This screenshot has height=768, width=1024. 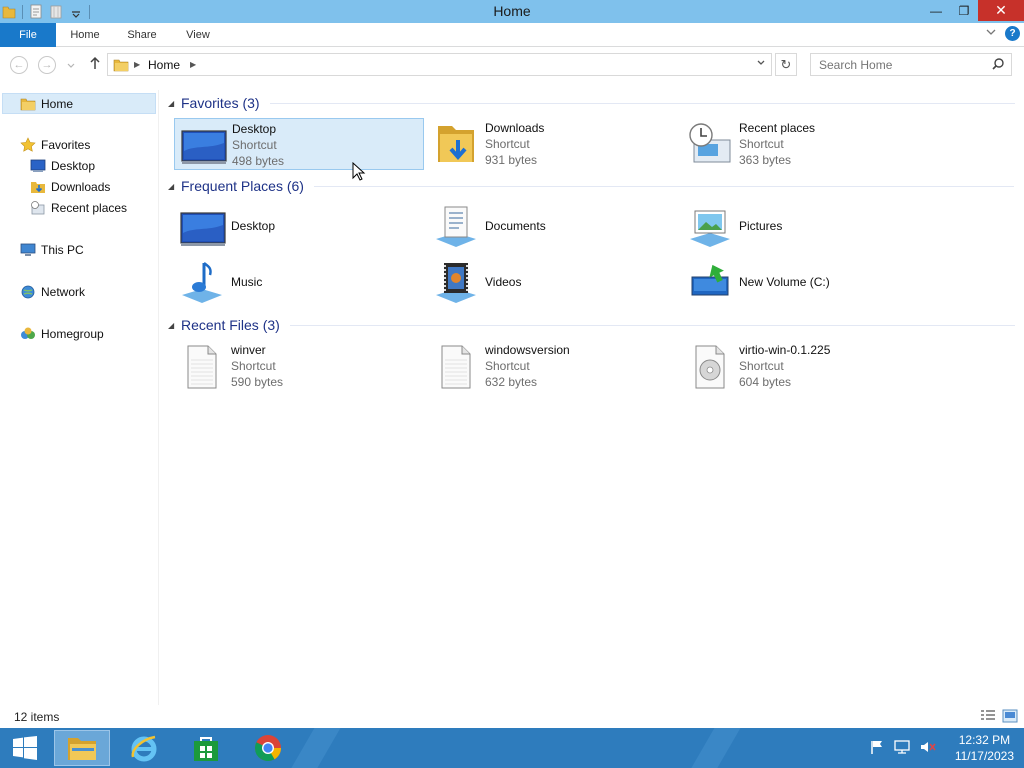 I want to click on tab-share: Share, so click(x=142, y=35).